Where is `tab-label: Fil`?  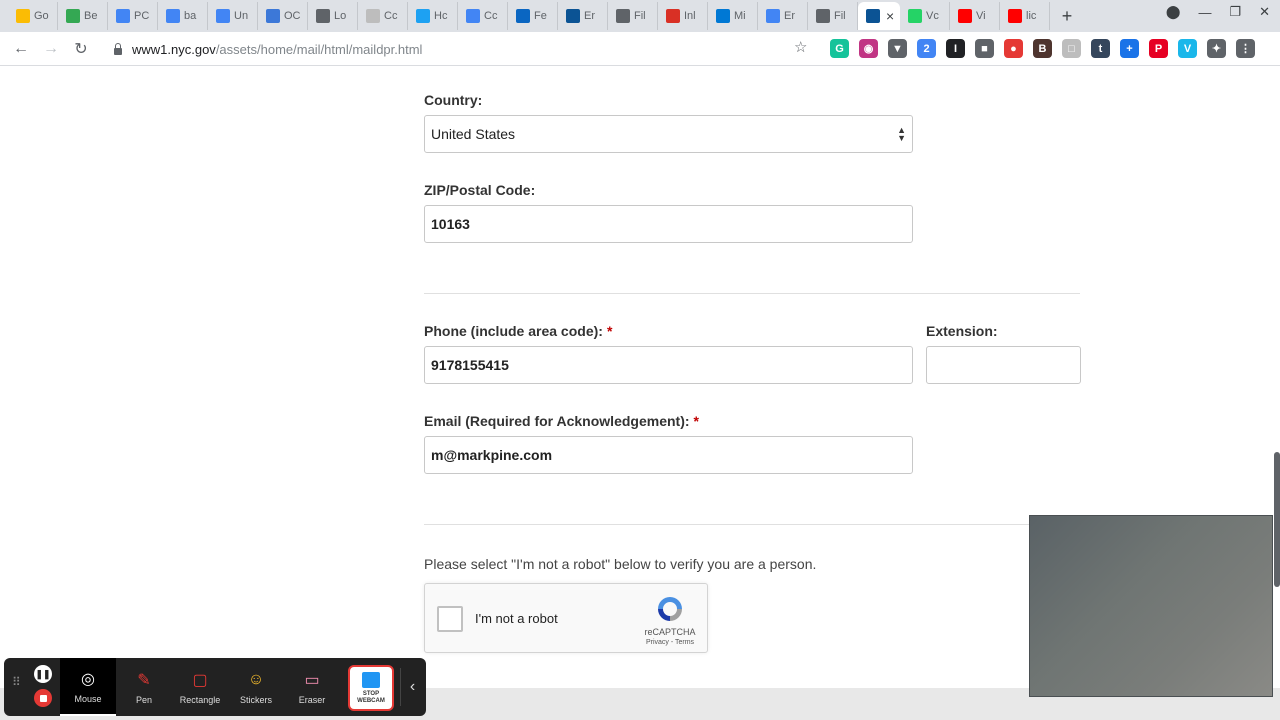
tab-label: Fil is located at coordinates (840, 16).